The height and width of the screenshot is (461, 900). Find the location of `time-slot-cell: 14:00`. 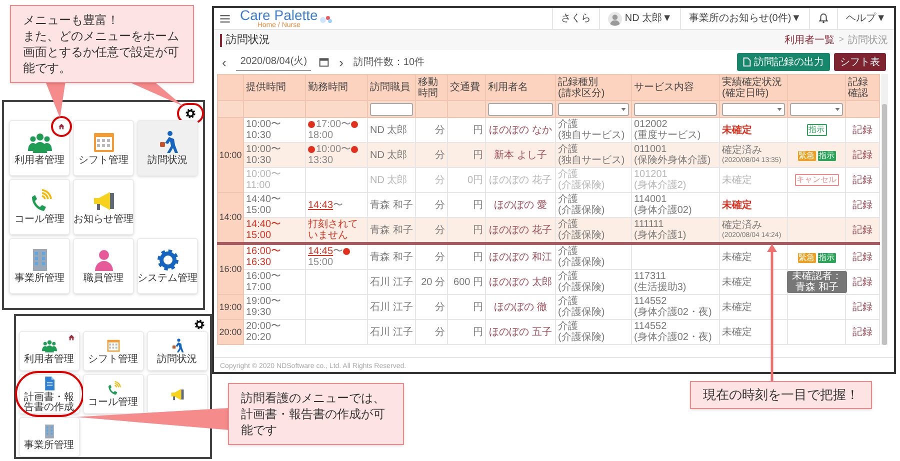

time-slot-cell: 14:00 is located at coordinates (231, 218).